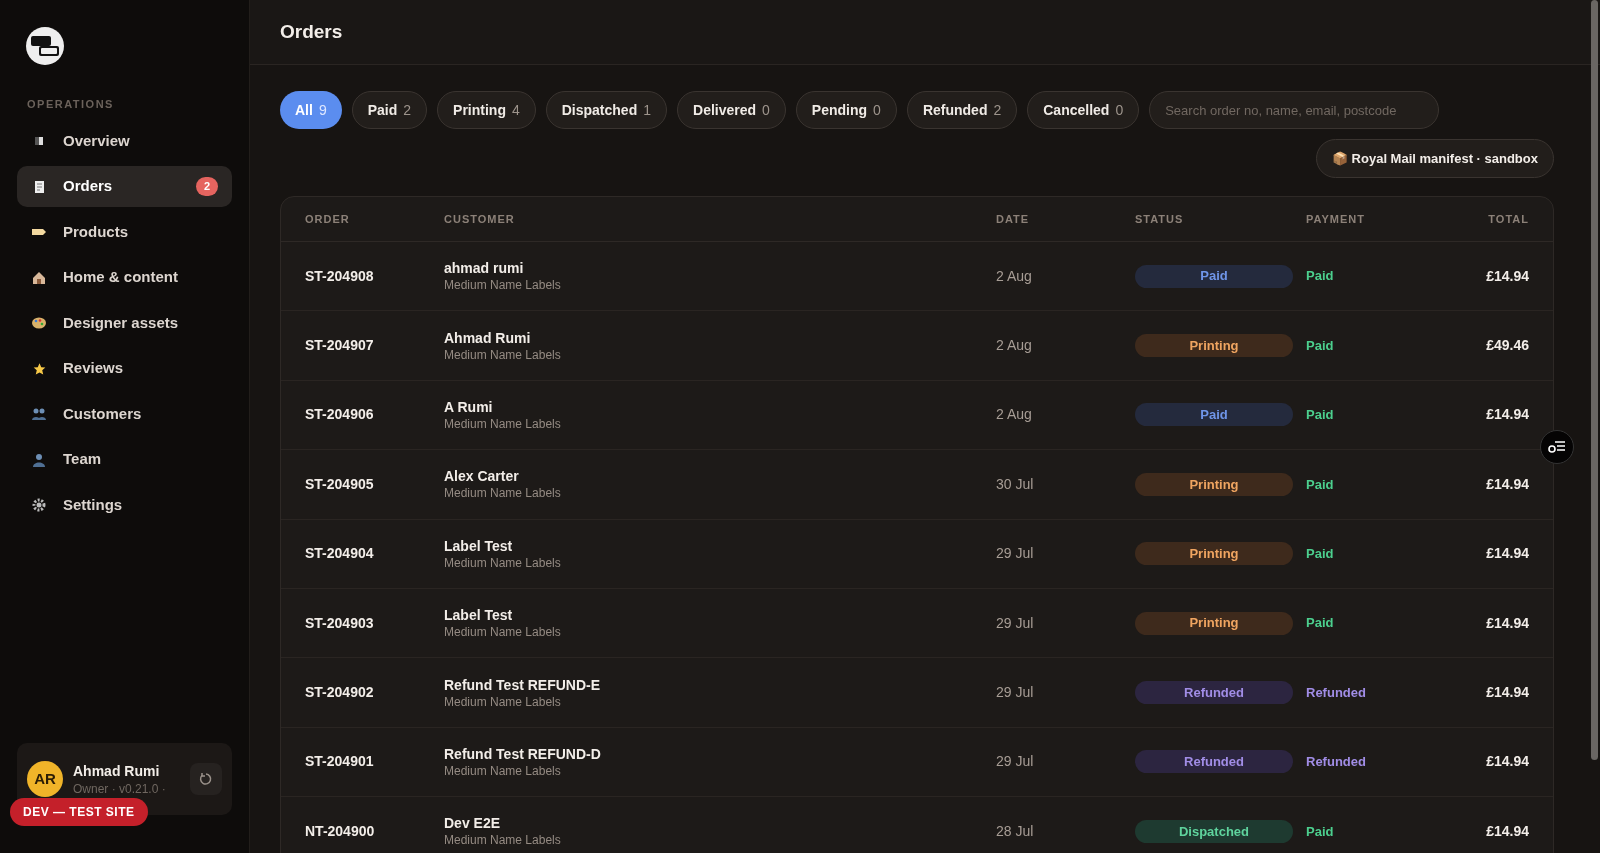 The height and width of the screenshot is (853, 1600). I want to click on filter-tab: Refunded 2, so click(962, 110).